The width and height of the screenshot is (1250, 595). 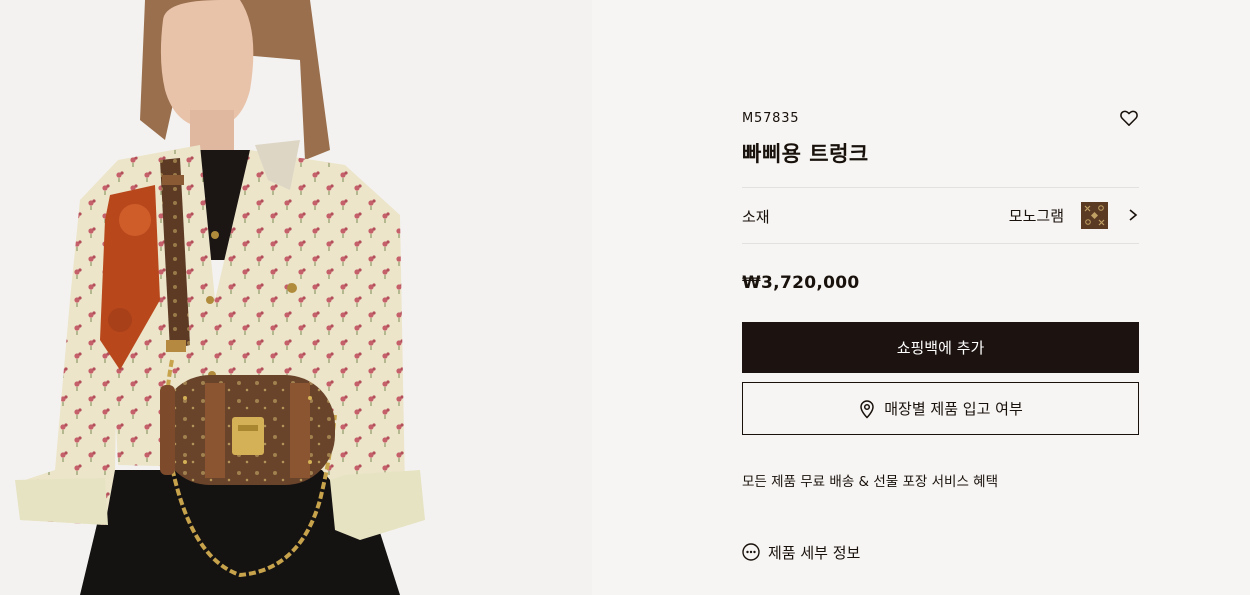 I want to click on add-to-bag-button: 쇼핑백에 추가, so click(x=940, y=347).